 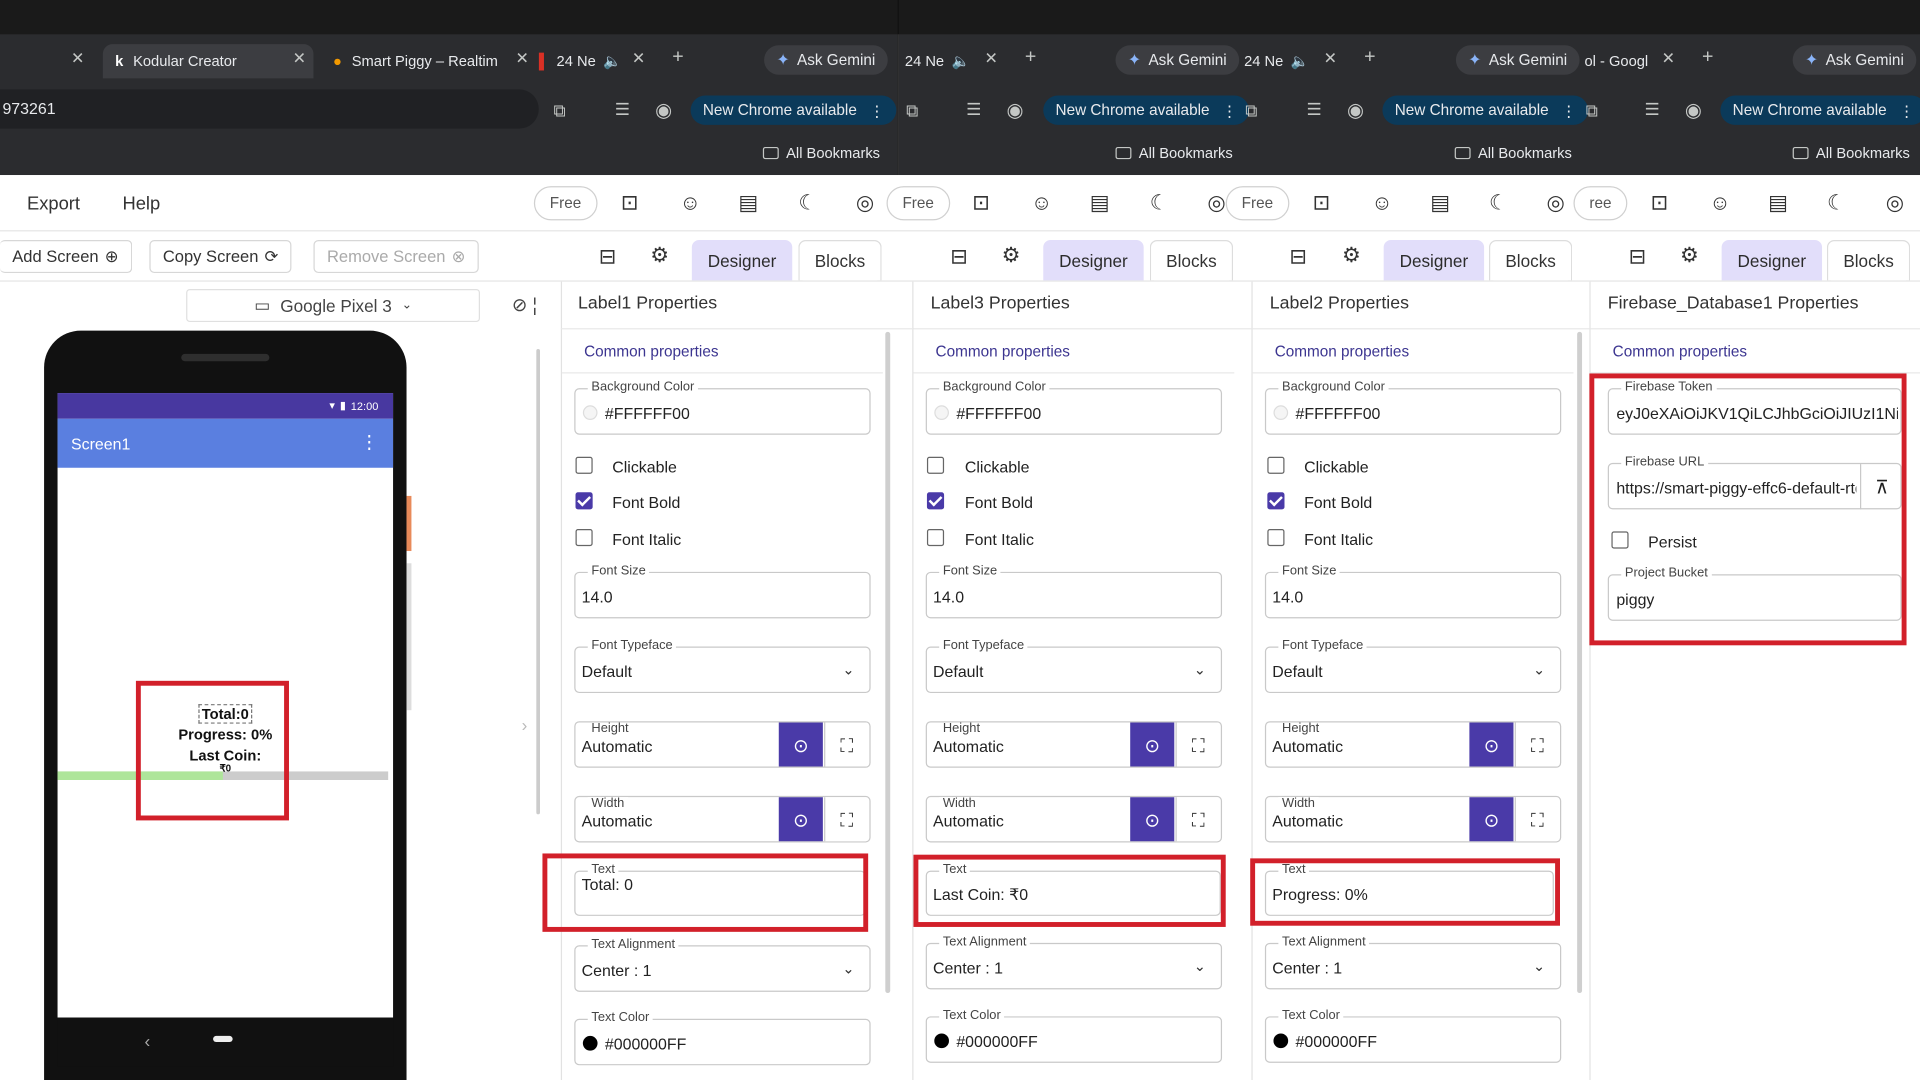 What do you see at coordinates (538, 581) in the screenshot?
I see `preview-scrollbar` at bounding box center [538, 581].